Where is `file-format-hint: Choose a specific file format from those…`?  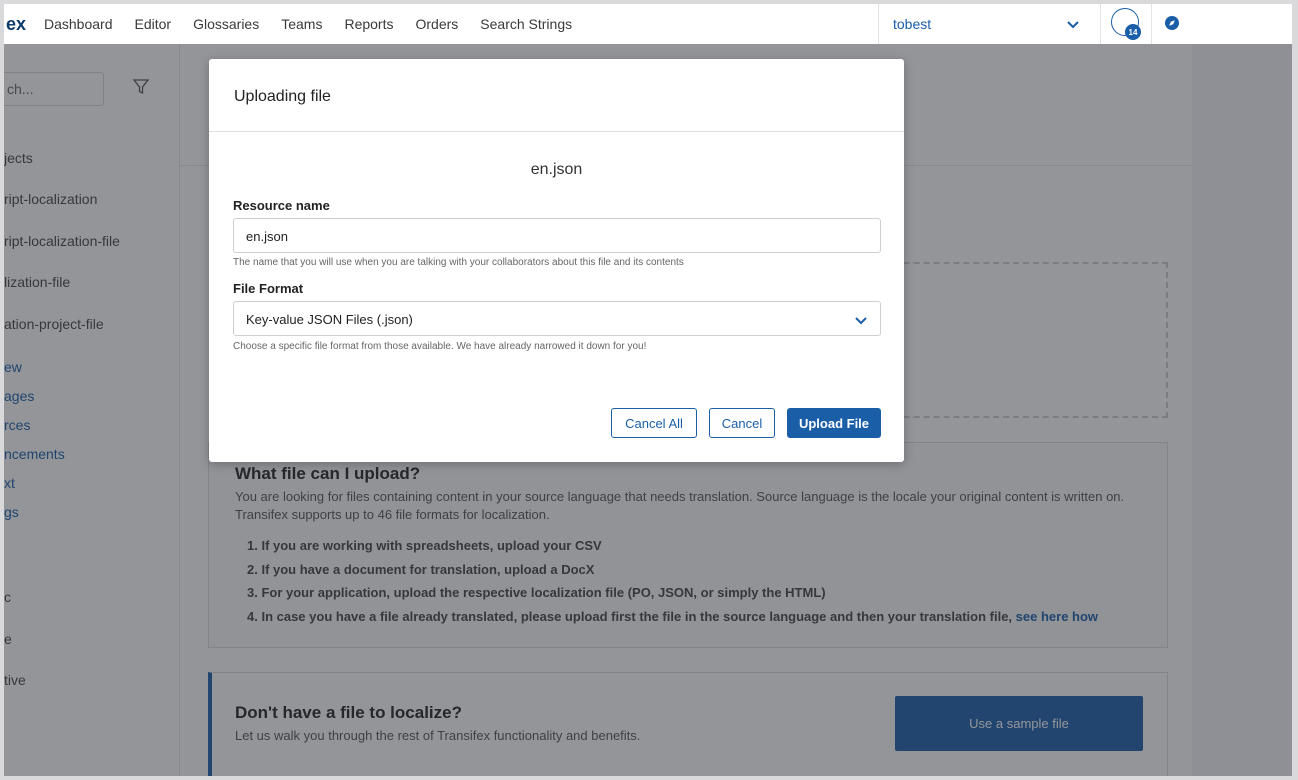
file-format-hint: Choose a specific file format from those… is located at coordinates (440, 346).